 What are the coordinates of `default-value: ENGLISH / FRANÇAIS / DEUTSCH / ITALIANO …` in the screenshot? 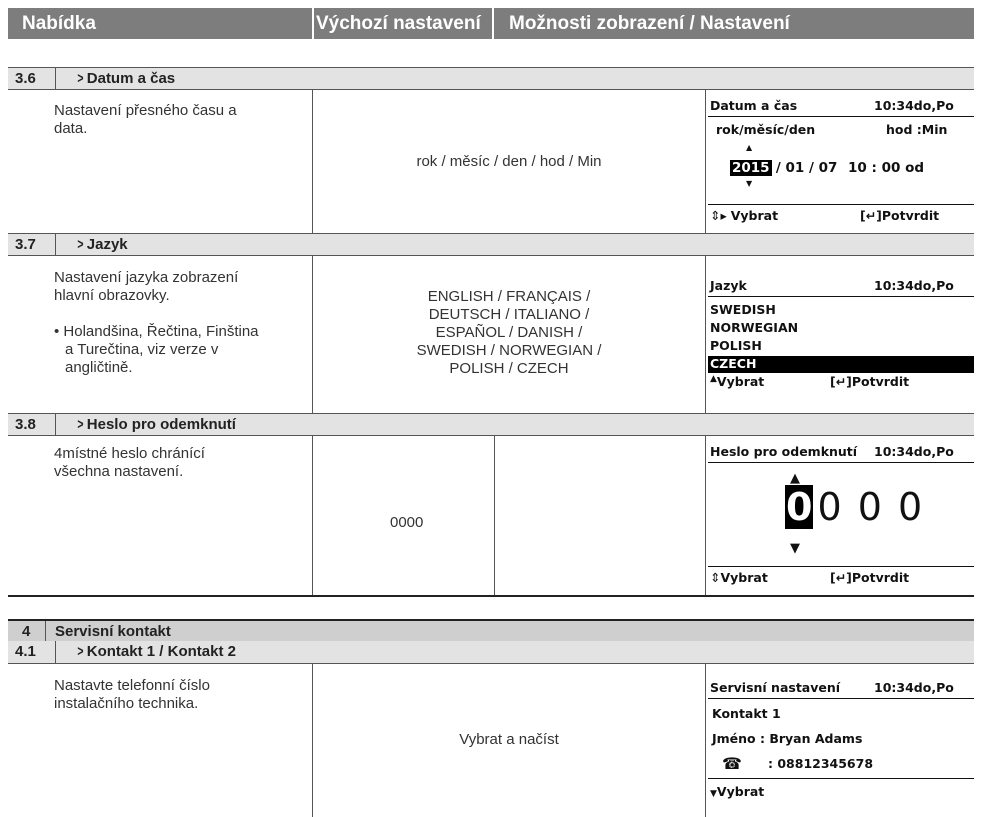 It's located at (509, 333).